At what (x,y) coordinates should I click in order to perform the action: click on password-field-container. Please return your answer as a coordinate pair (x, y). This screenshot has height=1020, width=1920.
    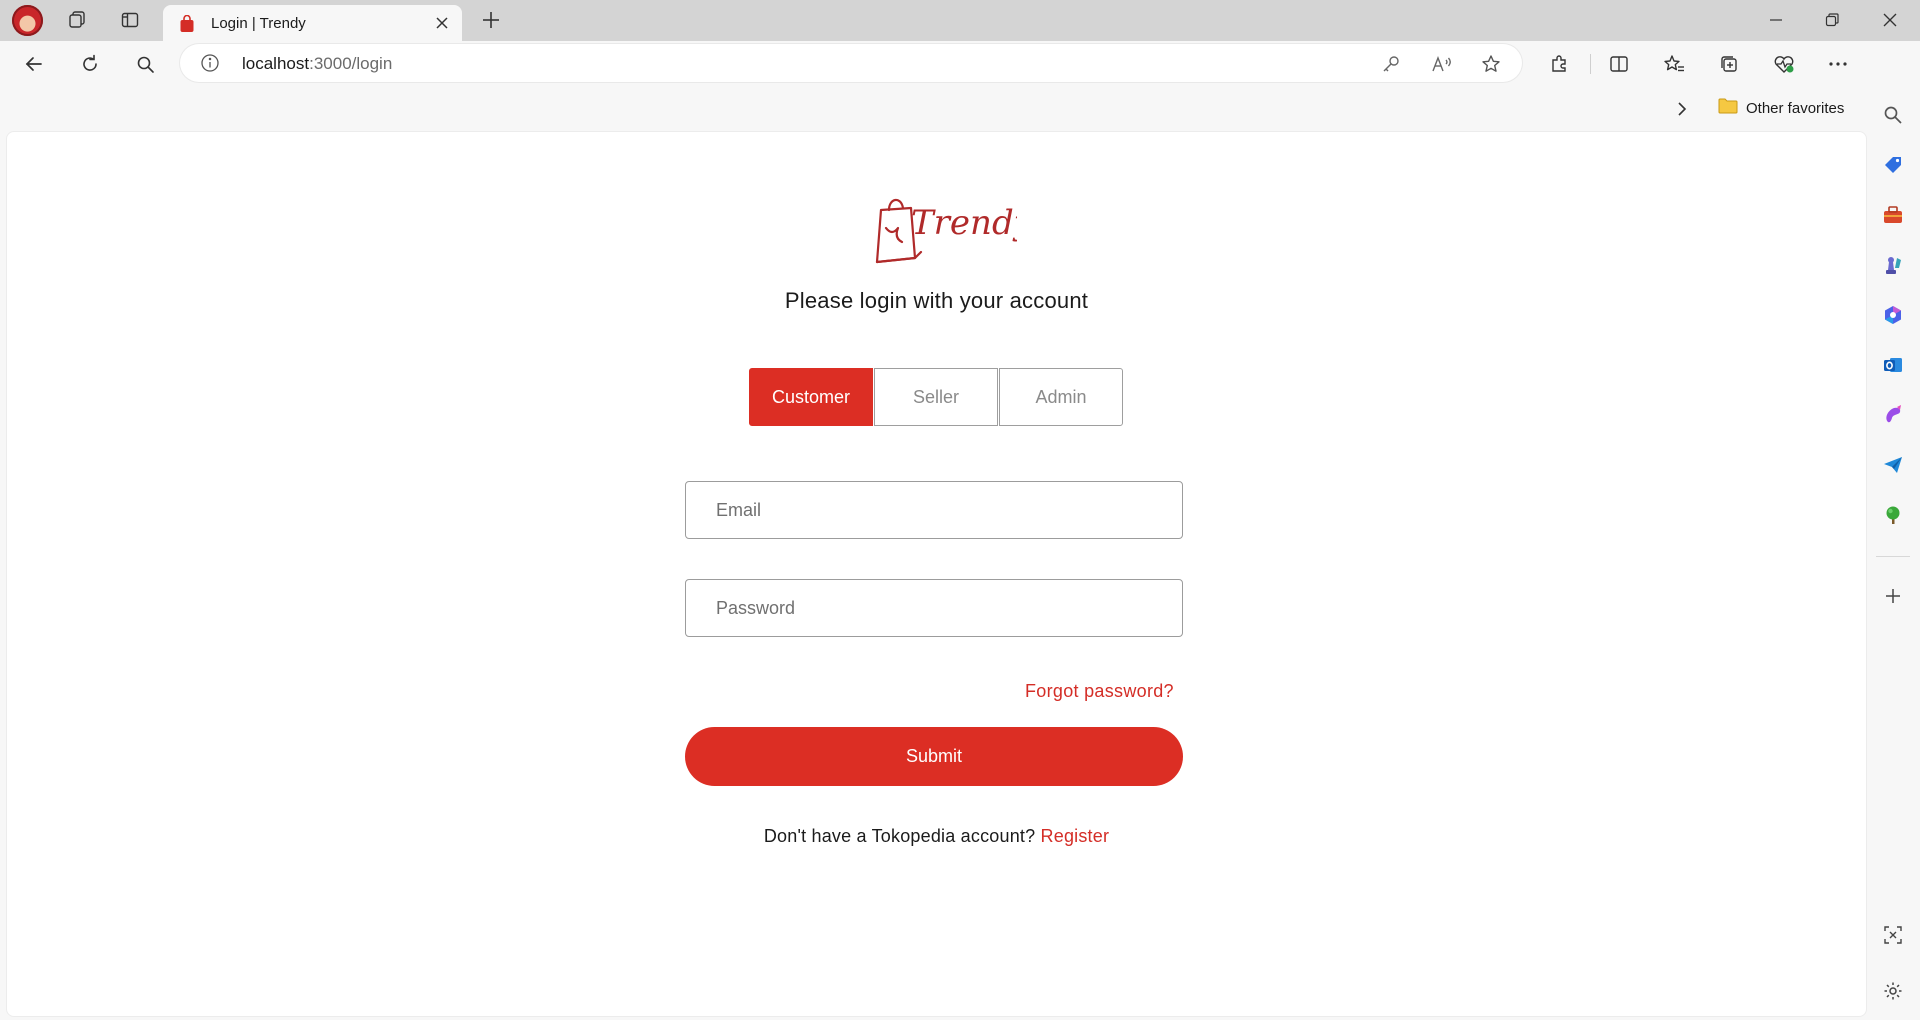
    Looking at the image, I should click on (934, 608).